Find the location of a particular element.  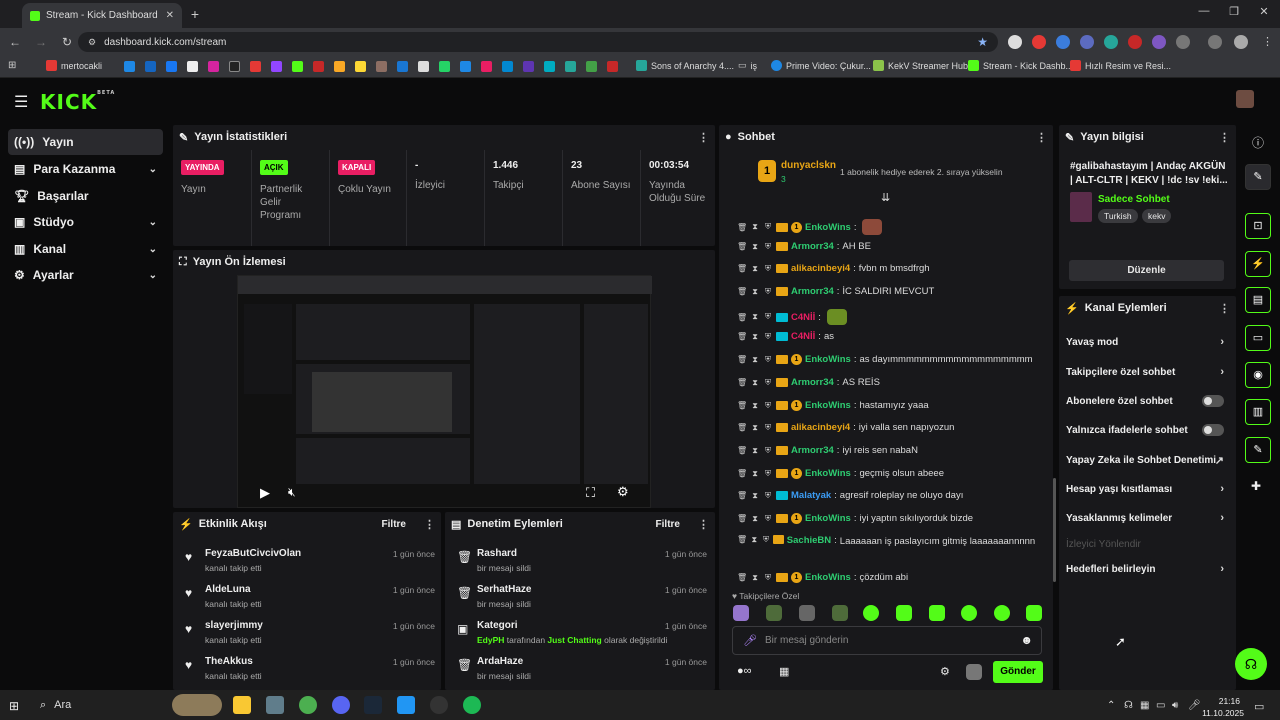

emoji-icon: ☻ is located at coordinates (1026, 640).